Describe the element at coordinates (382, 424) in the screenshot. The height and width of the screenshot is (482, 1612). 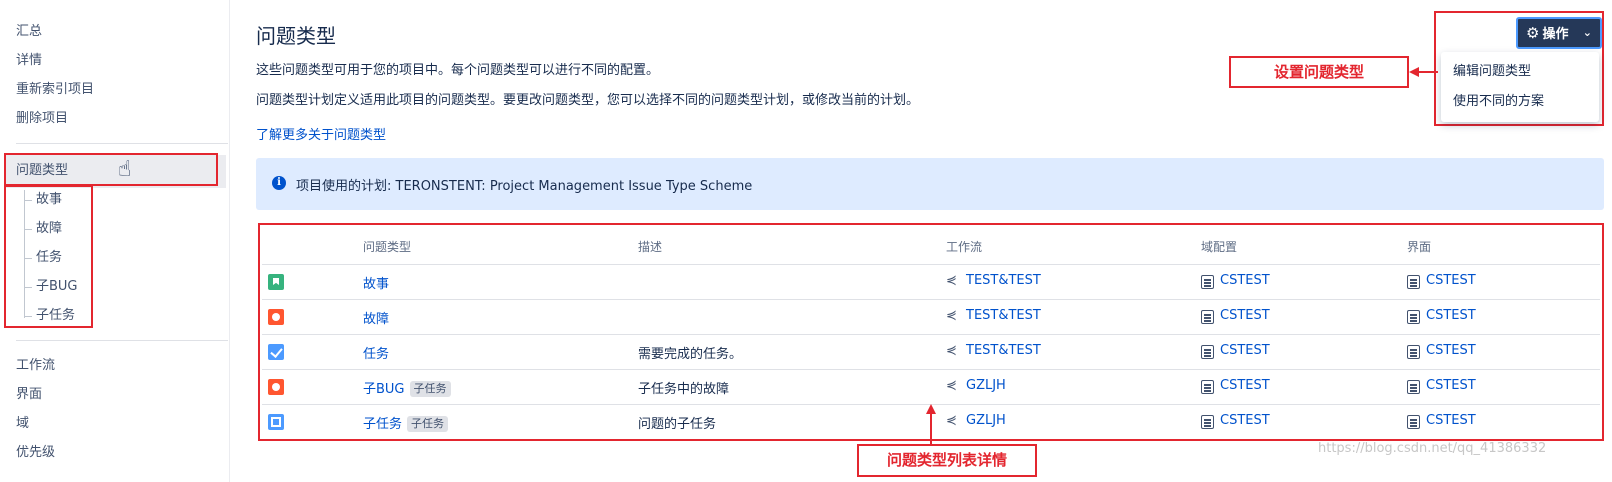
I see `issue-type-name: 子任务` at that location.